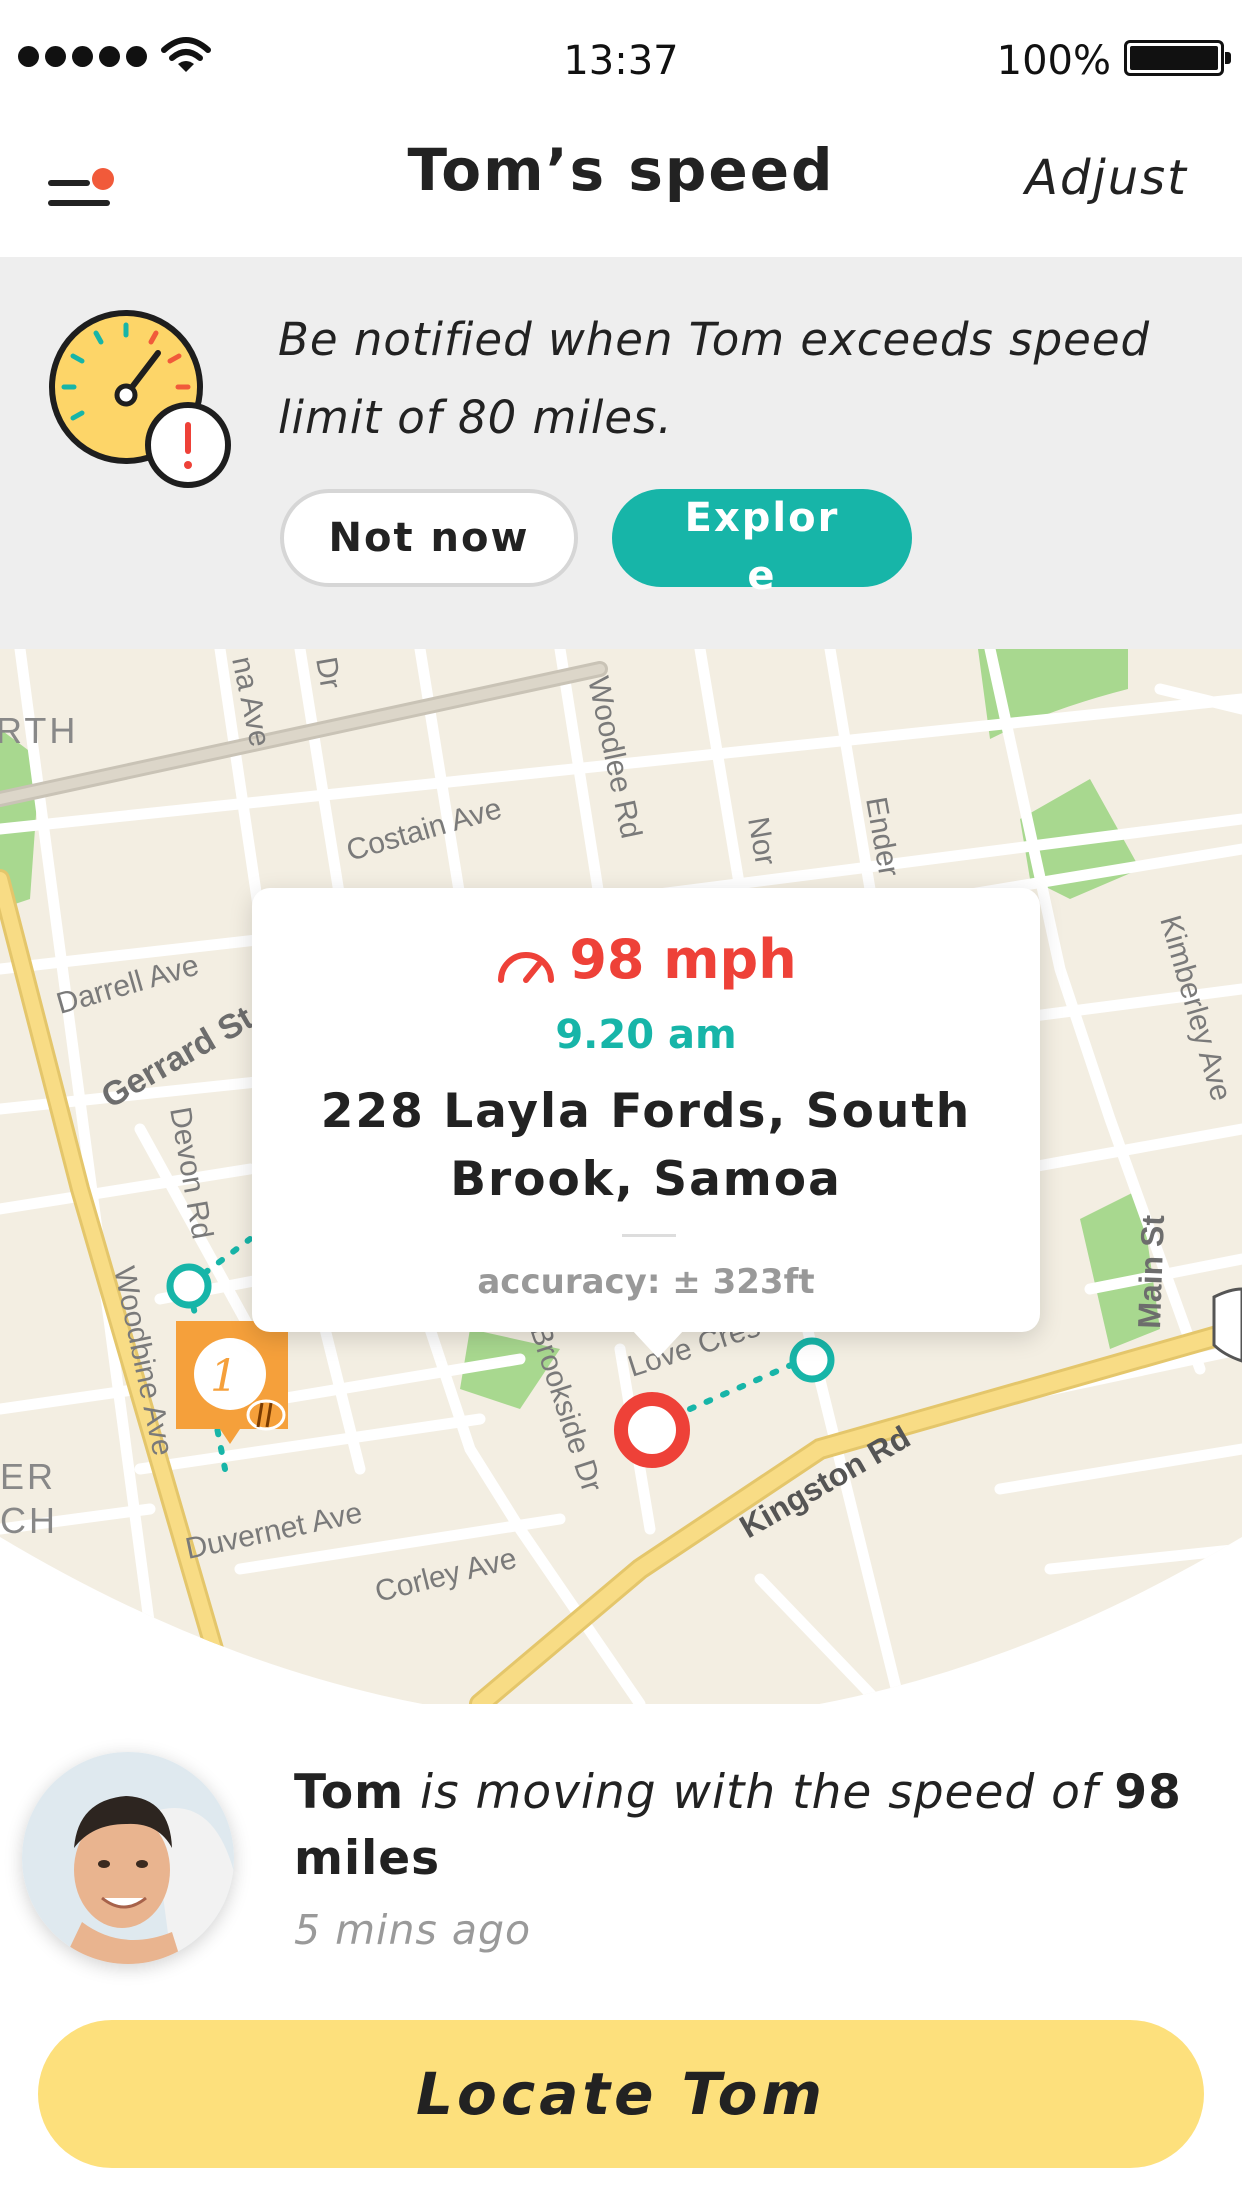  Describe the element at coordinates (224, 1376) in the screenshot. I see `cluster-count: 1` at that location.